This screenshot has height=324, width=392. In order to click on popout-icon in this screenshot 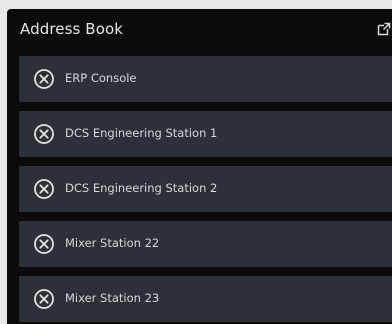, I will do `click(384, 29)`.